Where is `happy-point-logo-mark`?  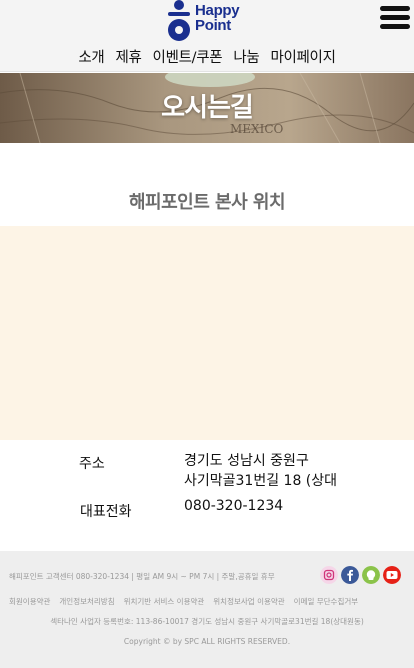
happy-point-logo-mark is located at coordinates (179, 20).